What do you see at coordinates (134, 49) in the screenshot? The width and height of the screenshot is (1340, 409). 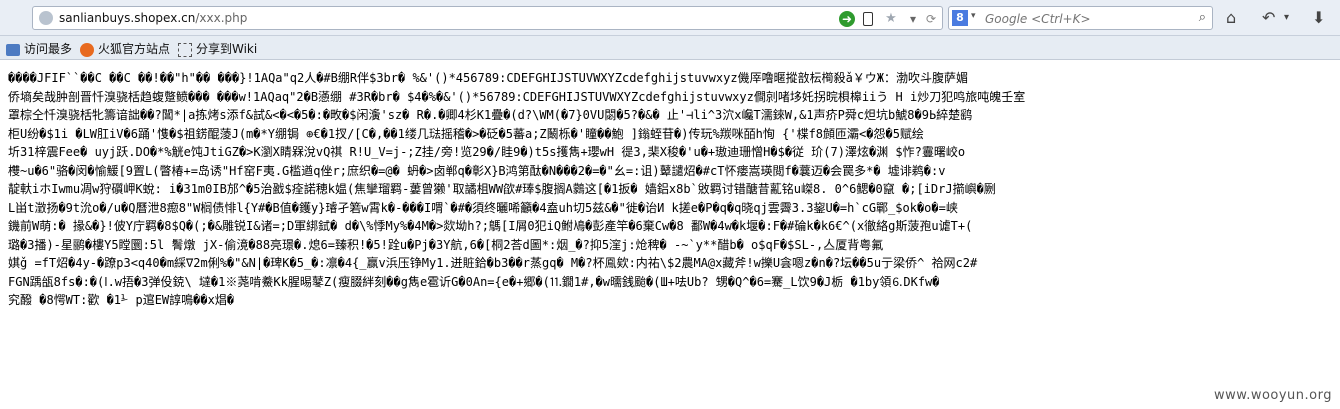 I see `bookmark-label: 火狐官方站点` at bounding box center [134, 49].